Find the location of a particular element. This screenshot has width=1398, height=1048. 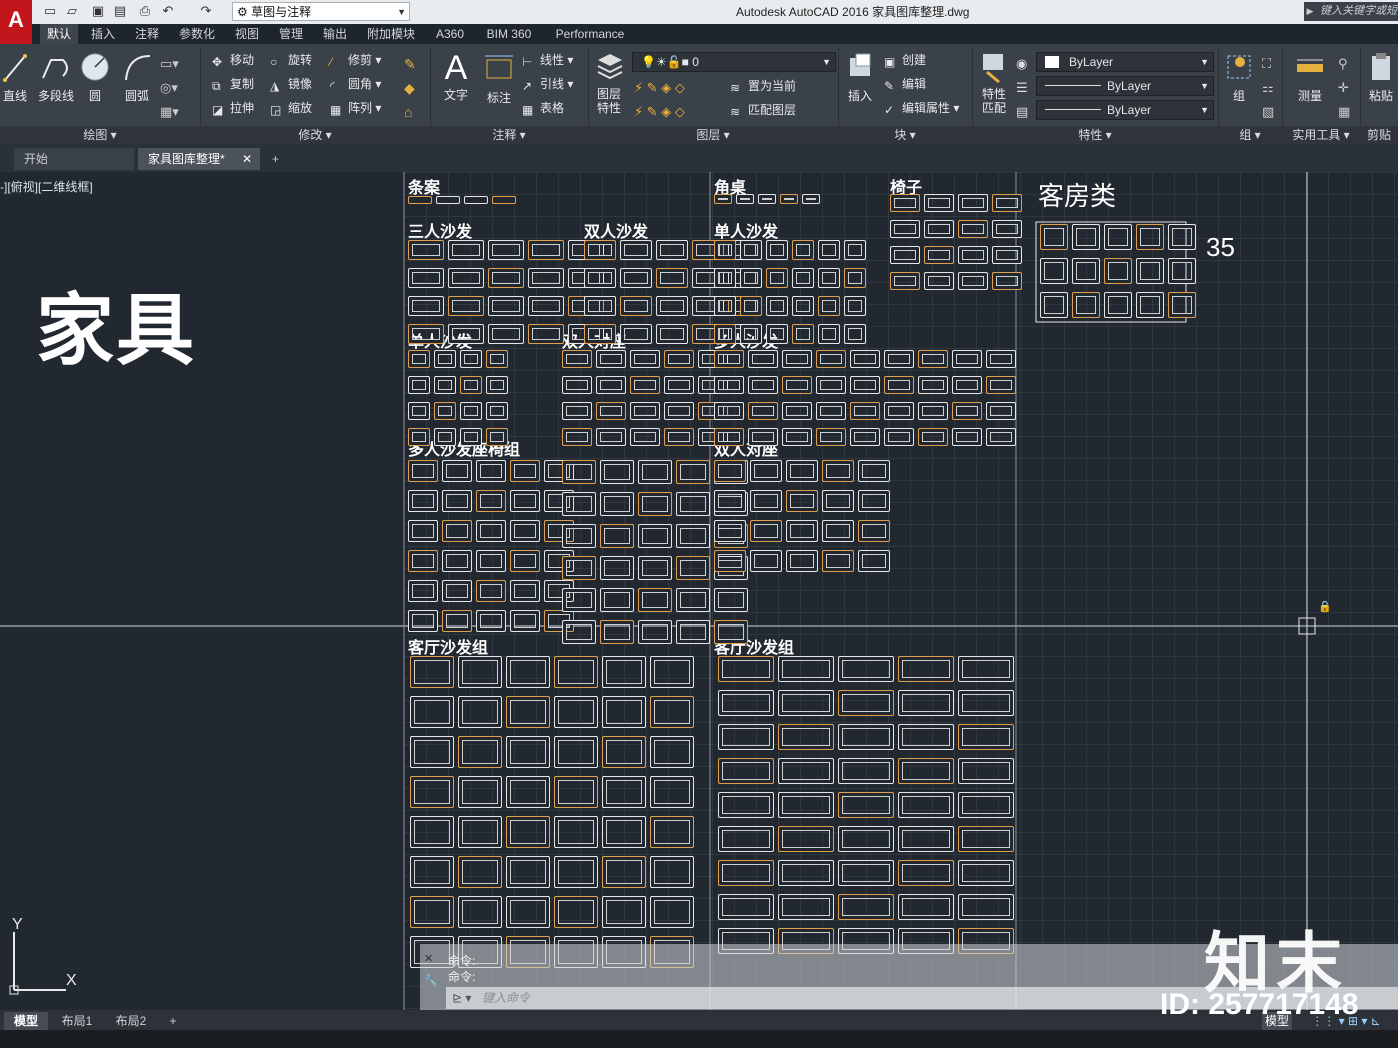

properties-icons: ◉ ☰ ▤ is located at coordinates (1022, 88).